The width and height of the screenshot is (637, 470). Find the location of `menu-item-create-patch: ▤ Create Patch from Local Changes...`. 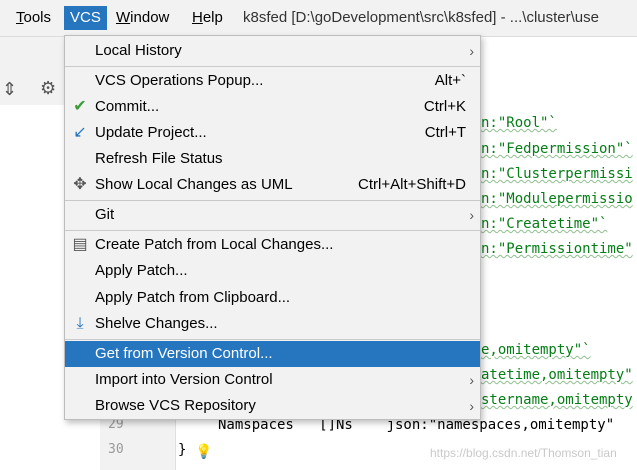

menu-item-create-patch: ▤ Create Patch from Local Changes... is located at coordinates (272, 245).